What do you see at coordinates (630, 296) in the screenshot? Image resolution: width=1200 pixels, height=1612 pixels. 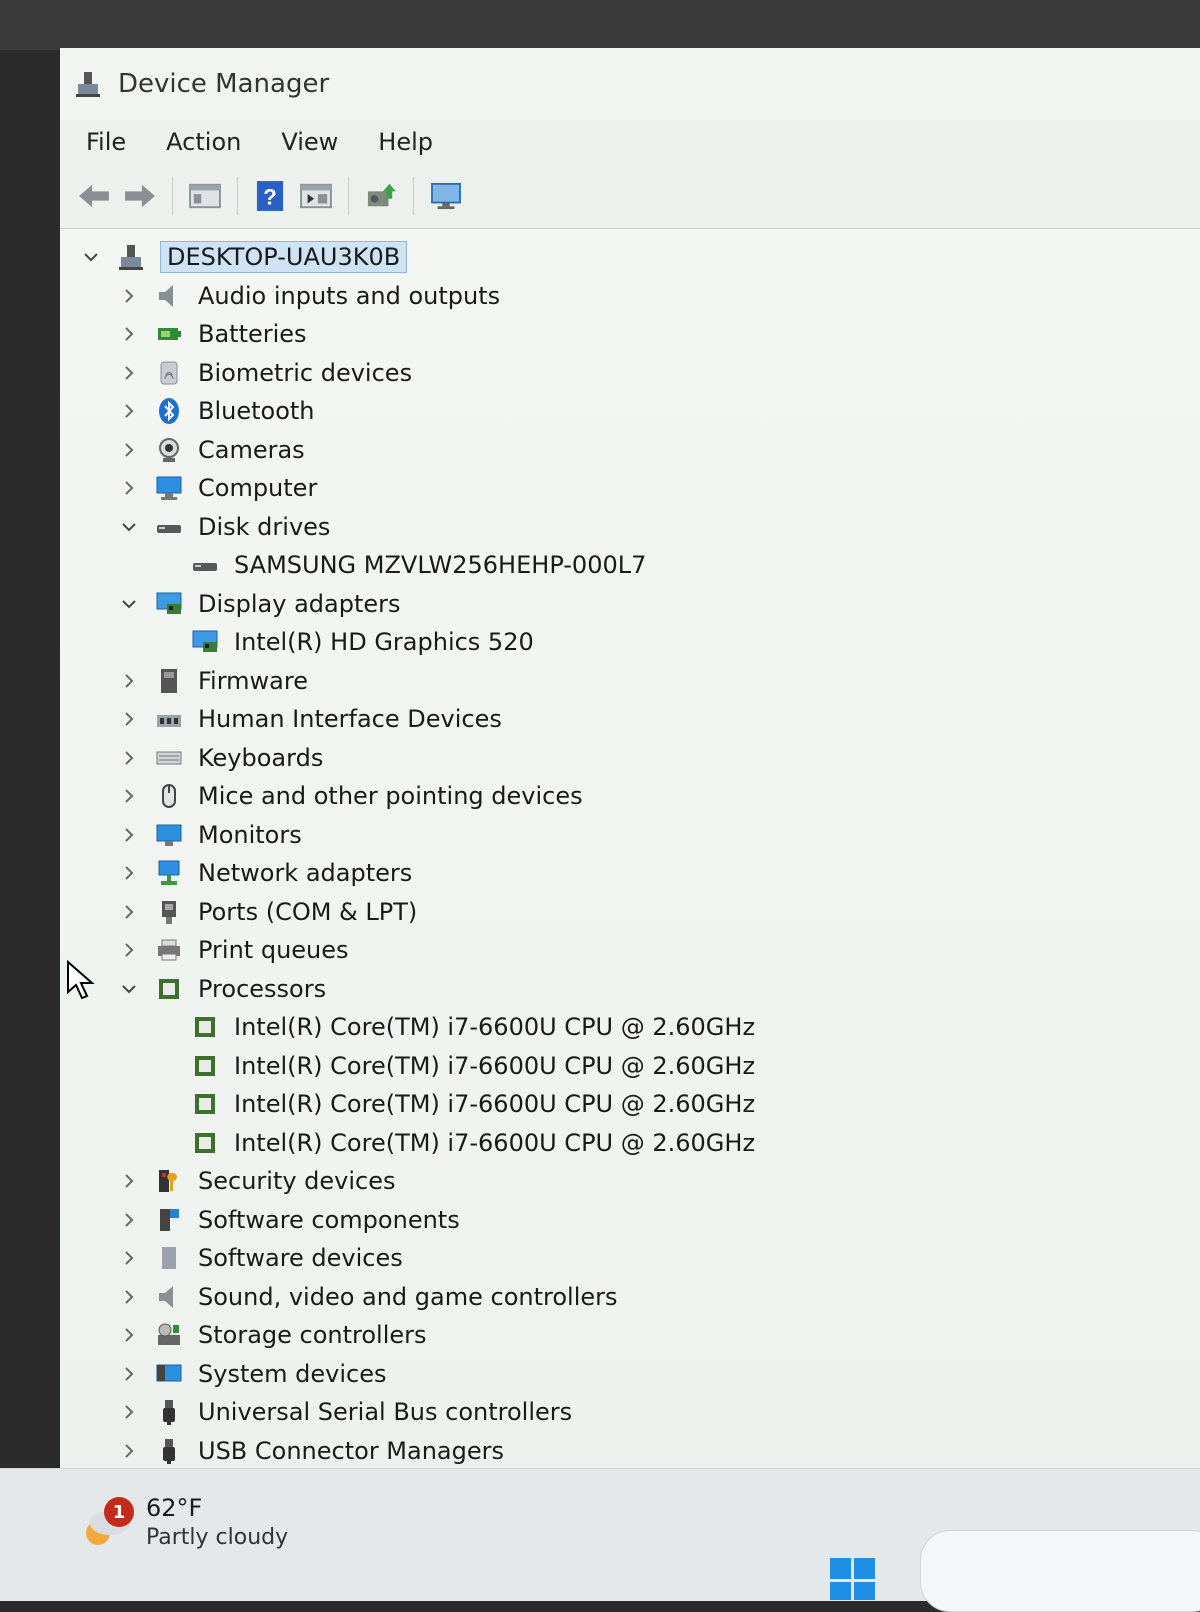 I see `tree-category: Audio inputs and outputs` at bounding box center [630, 296].